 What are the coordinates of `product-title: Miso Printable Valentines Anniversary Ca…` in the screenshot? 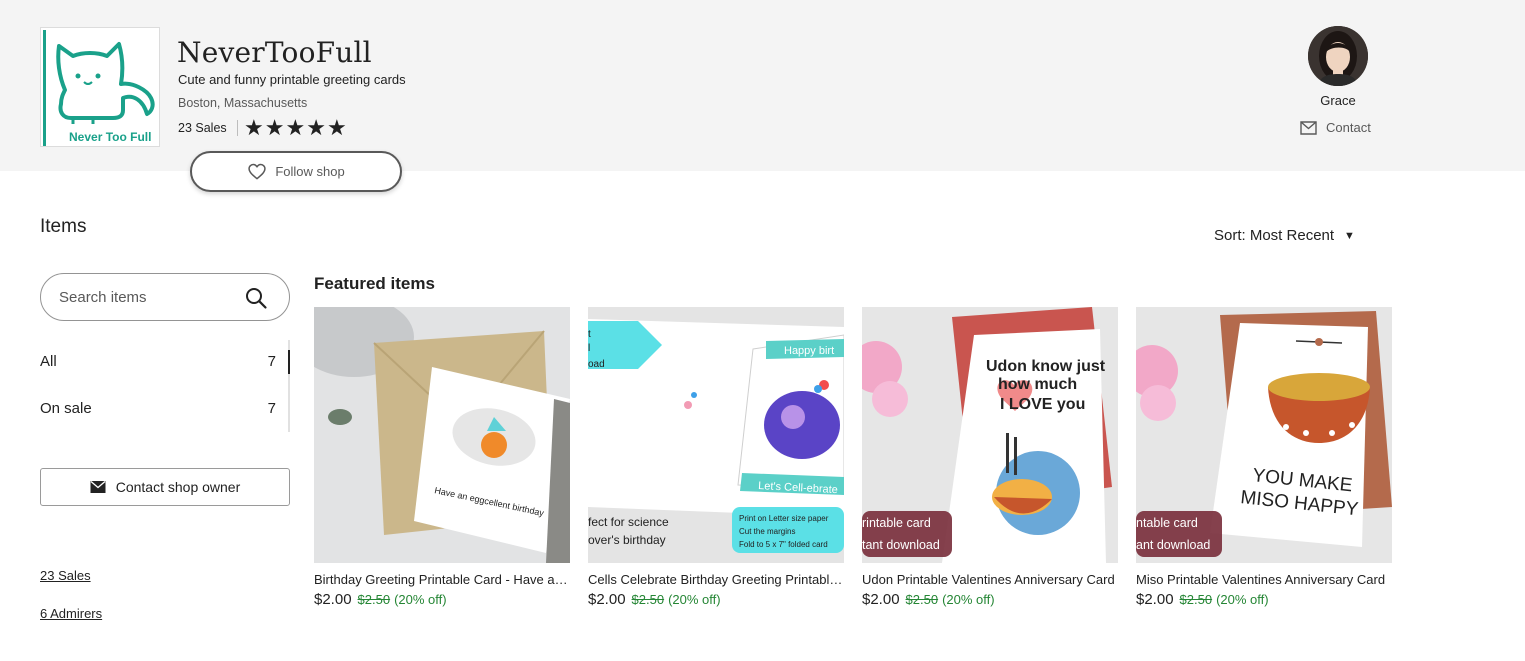 It's located at (1264, 579).